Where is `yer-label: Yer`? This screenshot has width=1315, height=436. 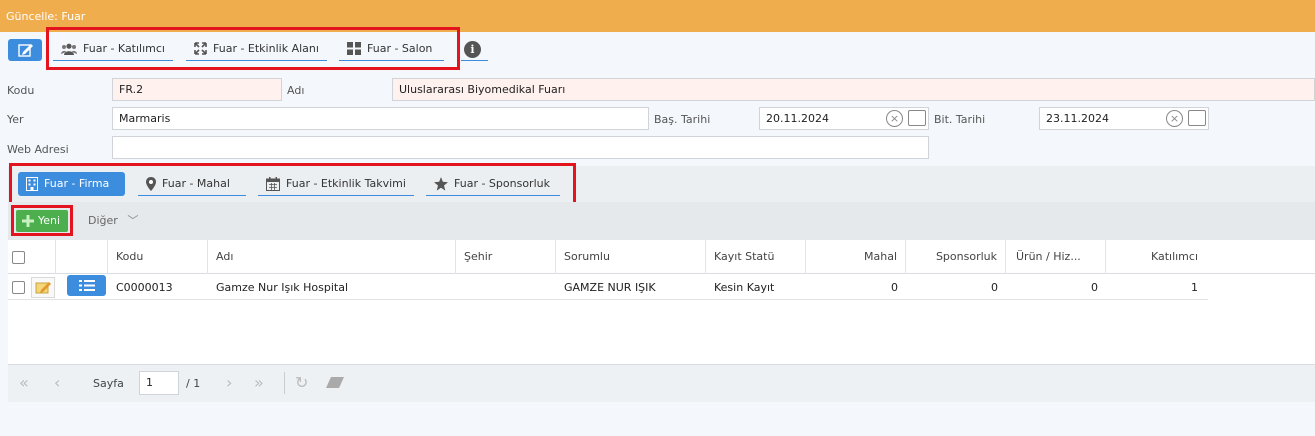
yer-label: Yer is located at coordinates (15, 119).